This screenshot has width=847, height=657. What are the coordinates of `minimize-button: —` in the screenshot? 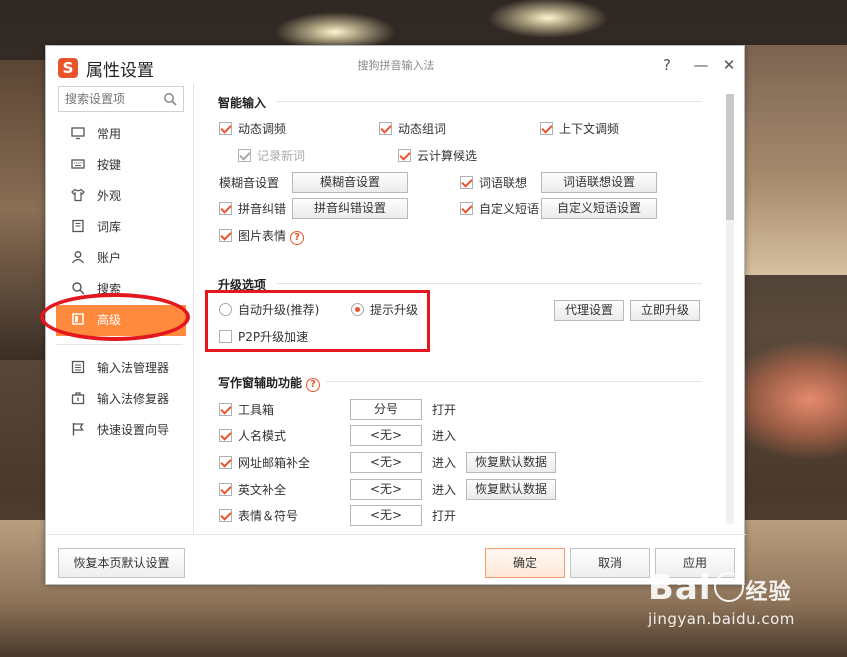 It's located at (701, 65).